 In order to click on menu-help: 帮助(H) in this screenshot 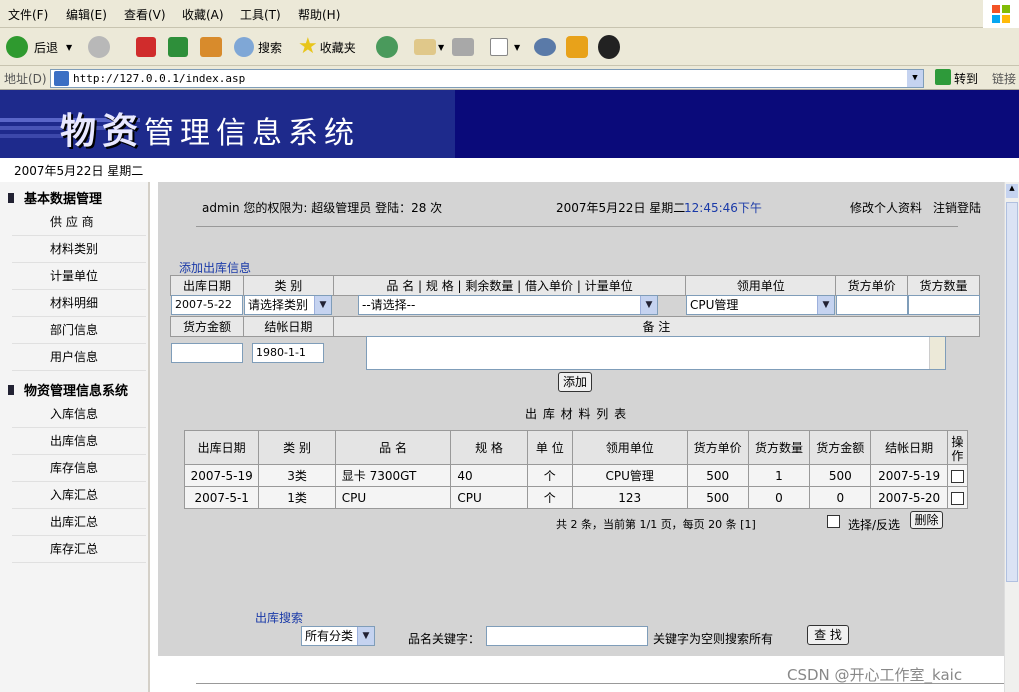, I will do `click(319, 14)`.